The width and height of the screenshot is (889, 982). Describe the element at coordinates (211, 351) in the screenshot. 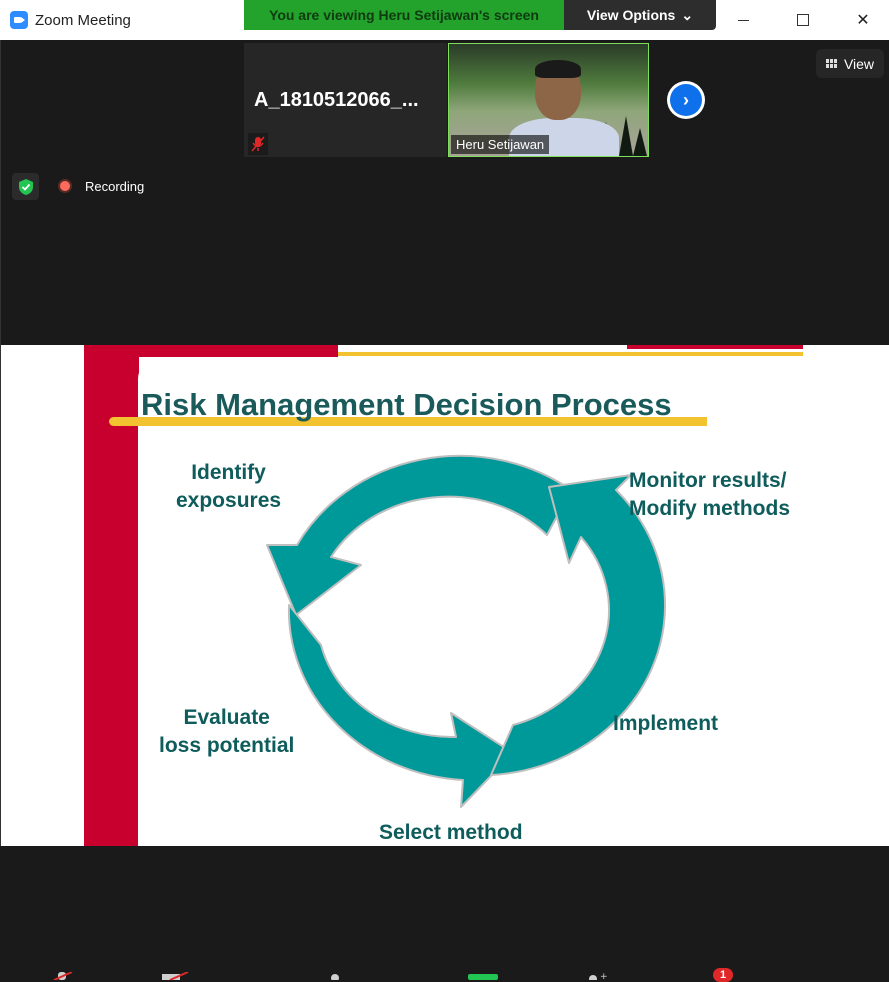

I see `slide-red-top` at that location.